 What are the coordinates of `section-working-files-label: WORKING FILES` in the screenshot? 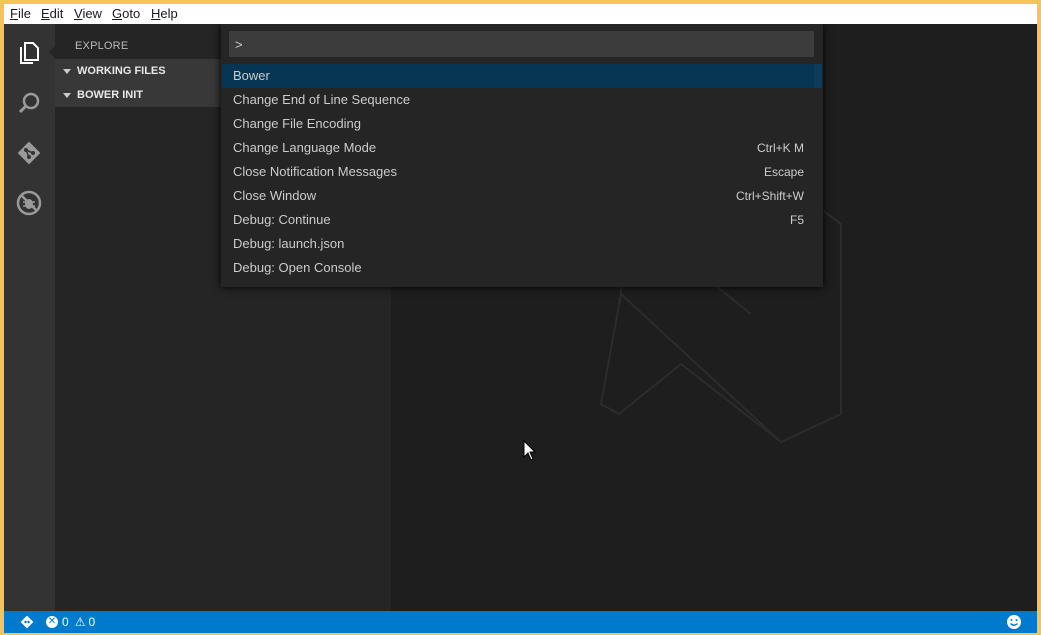 It's located at (121, 71).